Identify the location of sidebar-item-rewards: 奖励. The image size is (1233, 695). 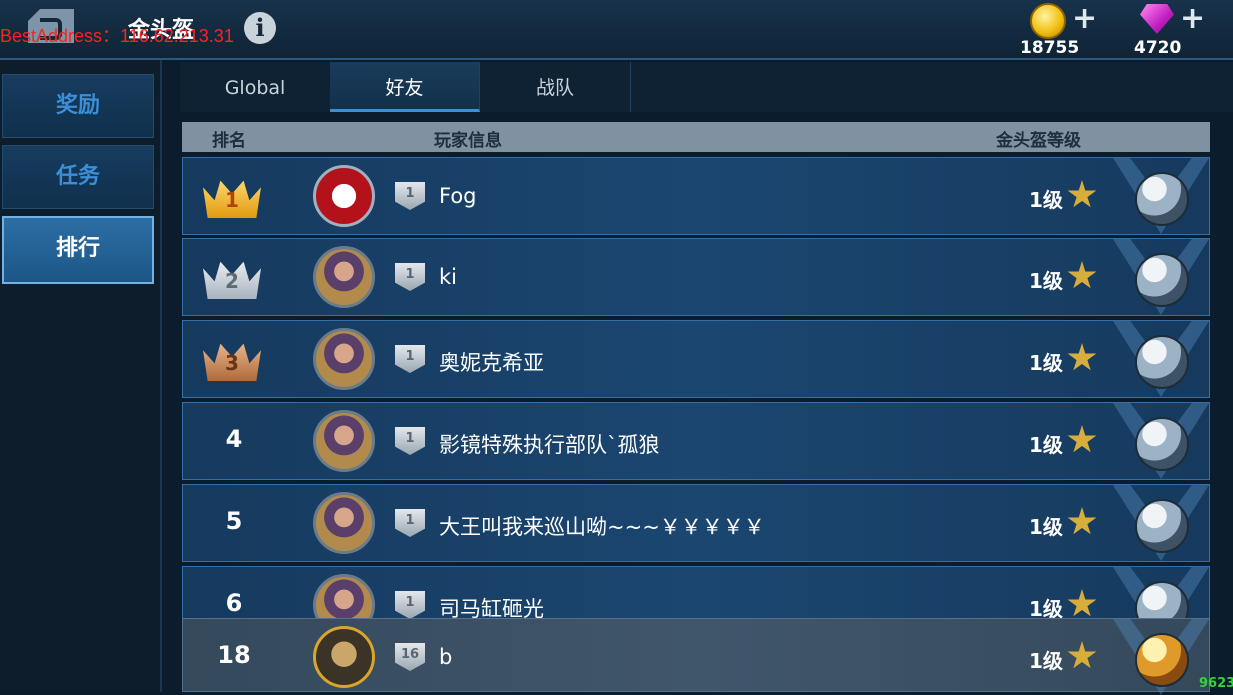
(78, 106).